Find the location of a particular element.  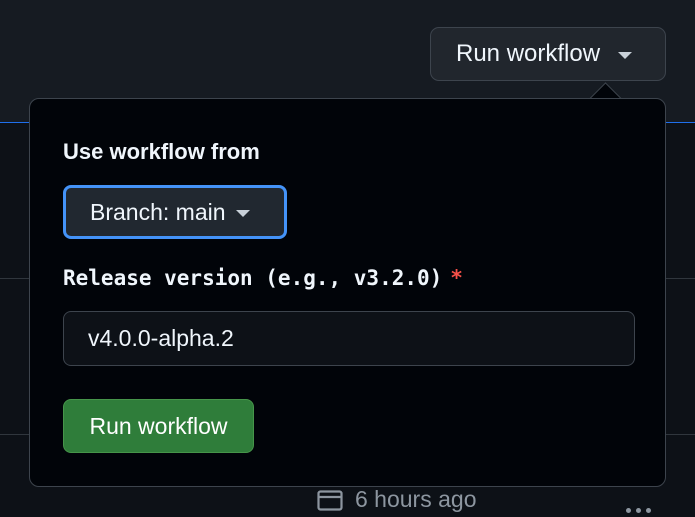

use-workflow-from-label: Use workflow from is located at coordinates (161, 151).